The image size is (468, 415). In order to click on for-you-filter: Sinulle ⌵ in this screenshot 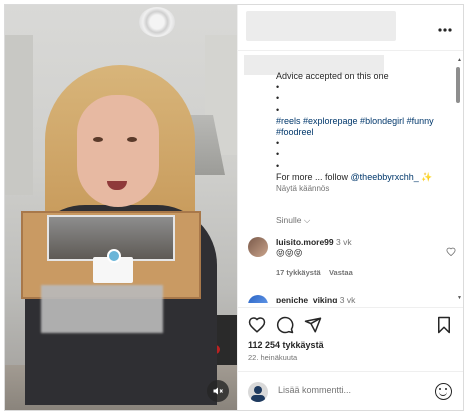, I will do `click(293, 220)`.